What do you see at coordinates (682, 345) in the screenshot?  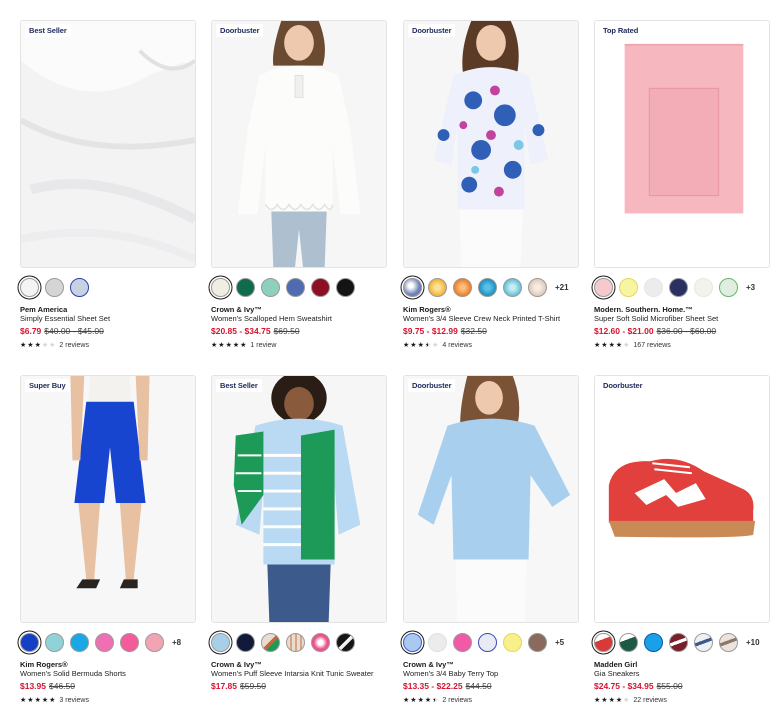 I see `product-rating: ★ ★ ★ ★ ★ 167 reviews` at bounding box center [682, 345].